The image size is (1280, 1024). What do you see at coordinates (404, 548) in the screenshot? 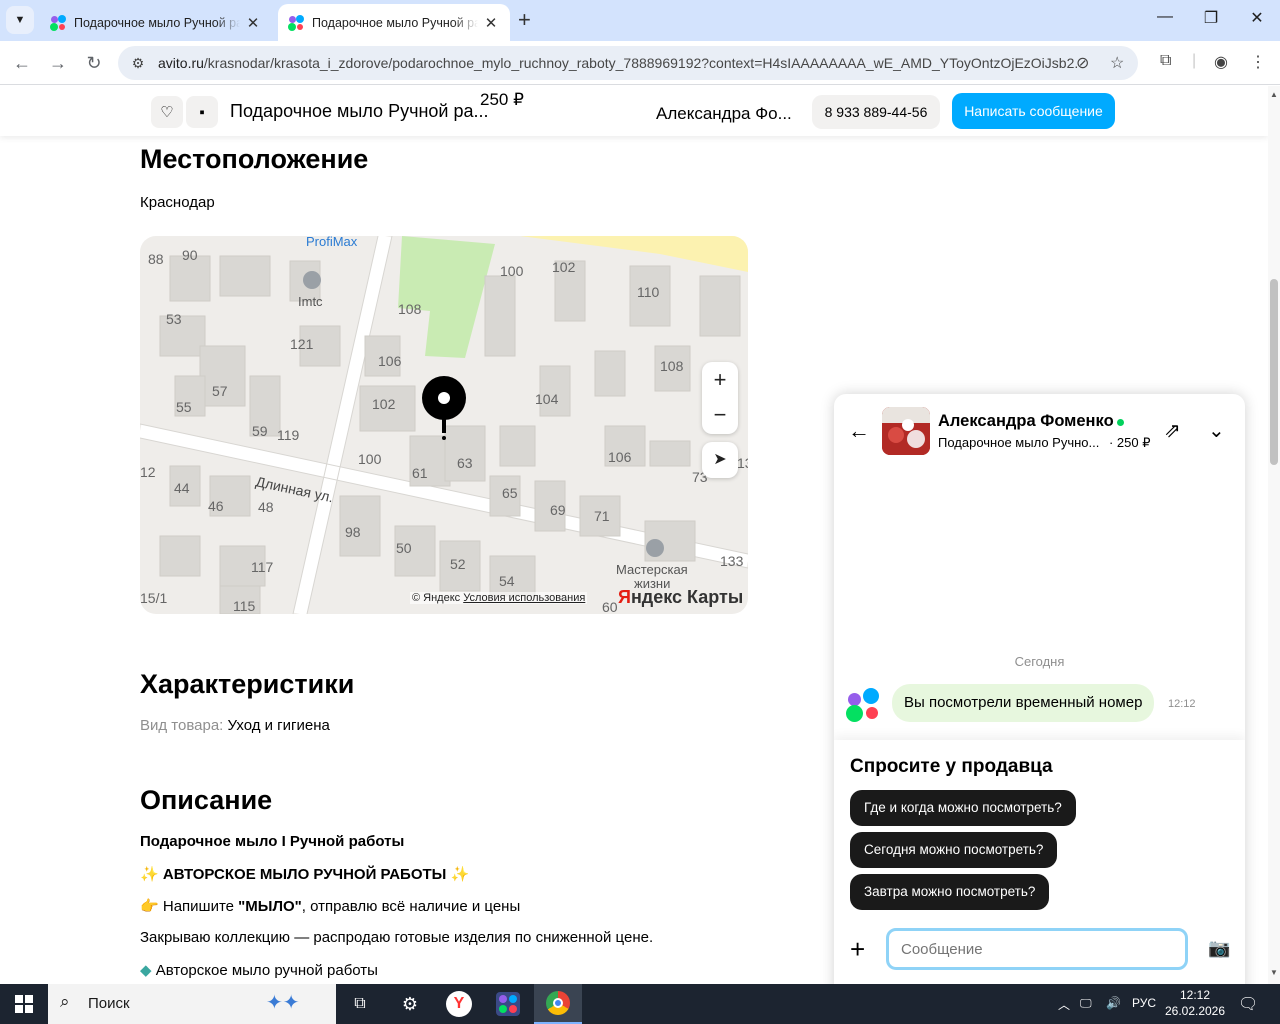
I see `map-house-number: 50` at bounding box center [404, 548].